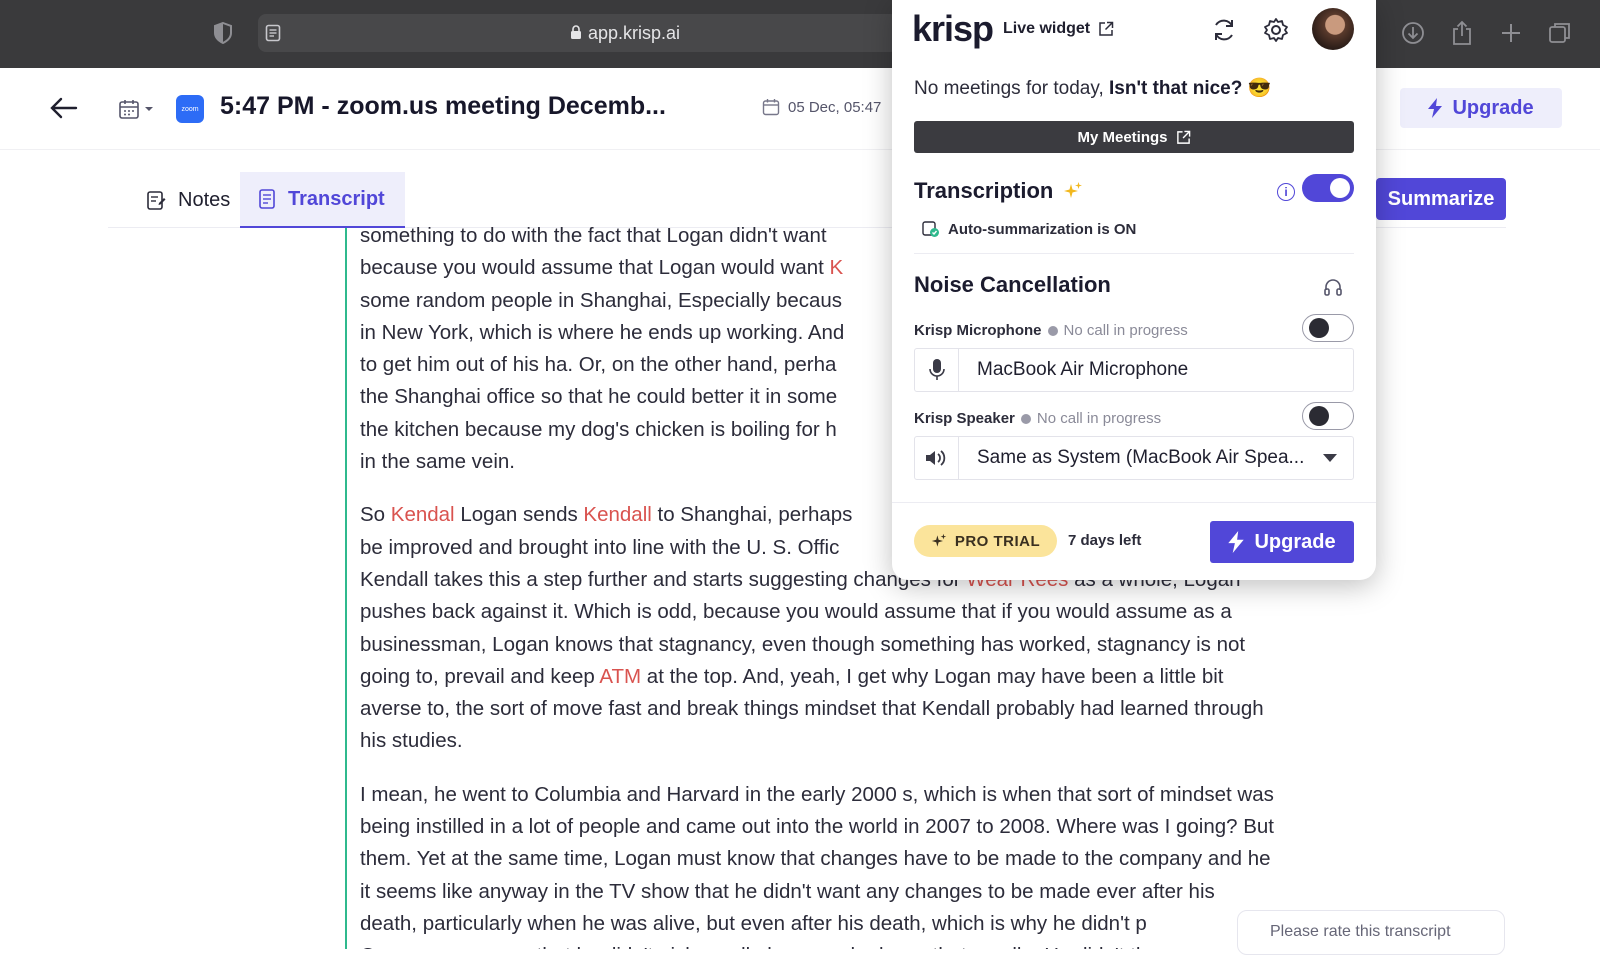 This screenshot has width=1600, height=955. Describe the element at coordinates (1125, 330) in the screenshot. I see `microphone-status: No call in progress` at that location.